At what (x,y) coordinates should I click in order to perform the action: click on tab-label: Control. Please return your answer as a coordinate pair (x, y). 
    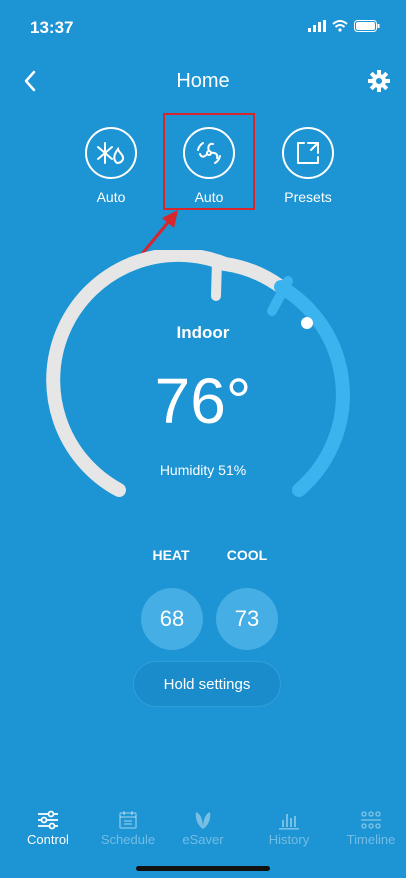
    Looking at the image, I should click on (48, 839).